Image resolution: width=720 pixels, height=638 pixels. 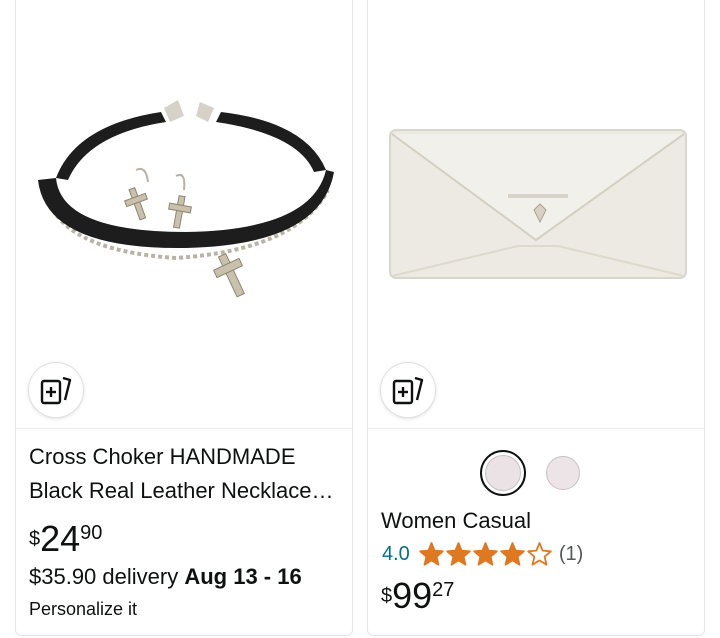 What do you see at coordinates (91, 533) in the screenshot?
I see `price-fraction: 90` at bounding box center [91, 533].